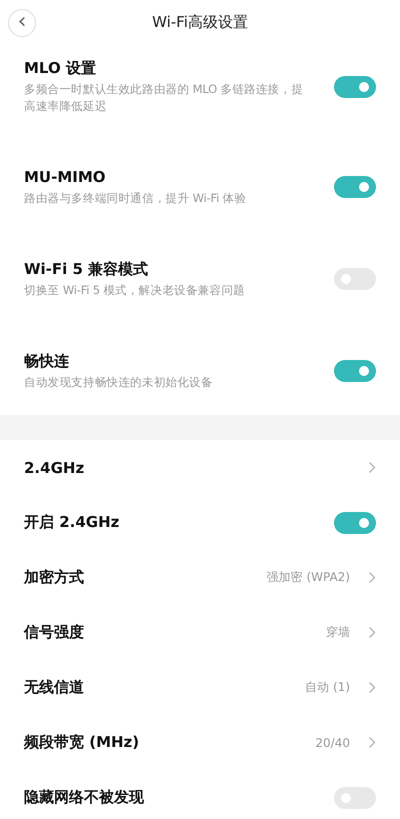 The height and width of the screenshot is (819, 400). What do you see at coordinates (200, 22) in the screenshot?
I see `page-title: Wi-Fi高级设置` at bounding box center [200, 22].